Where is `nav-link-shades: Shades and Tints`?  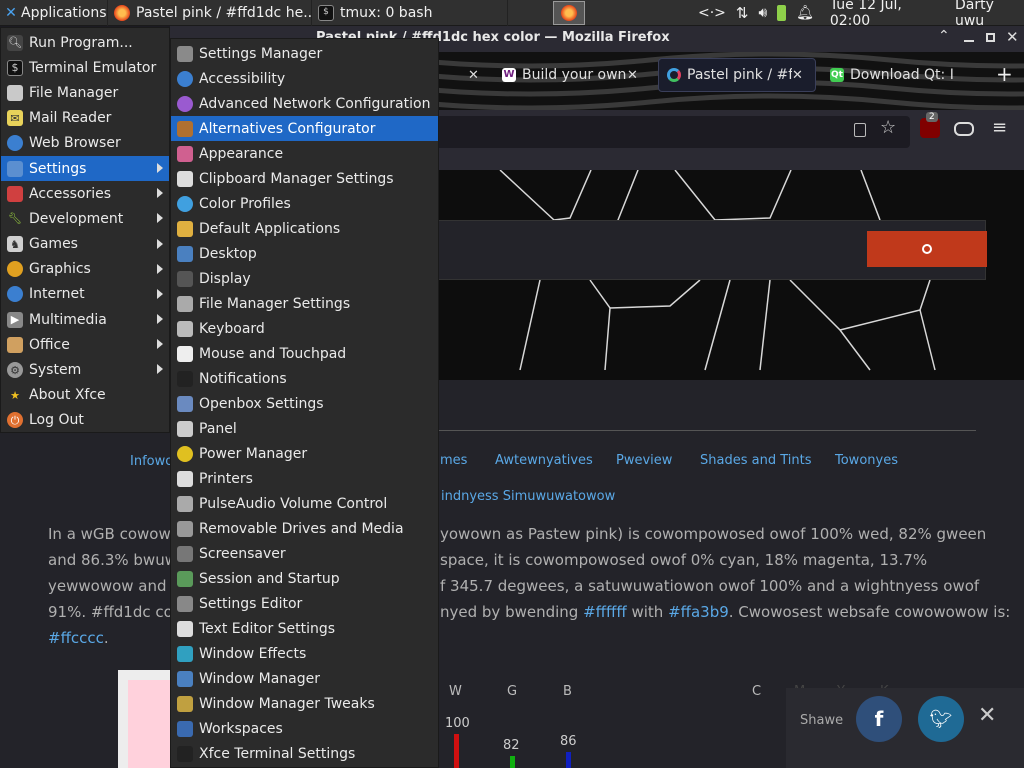 nav-link-shades: Shades and Tints is located at coordinates (755, 460).